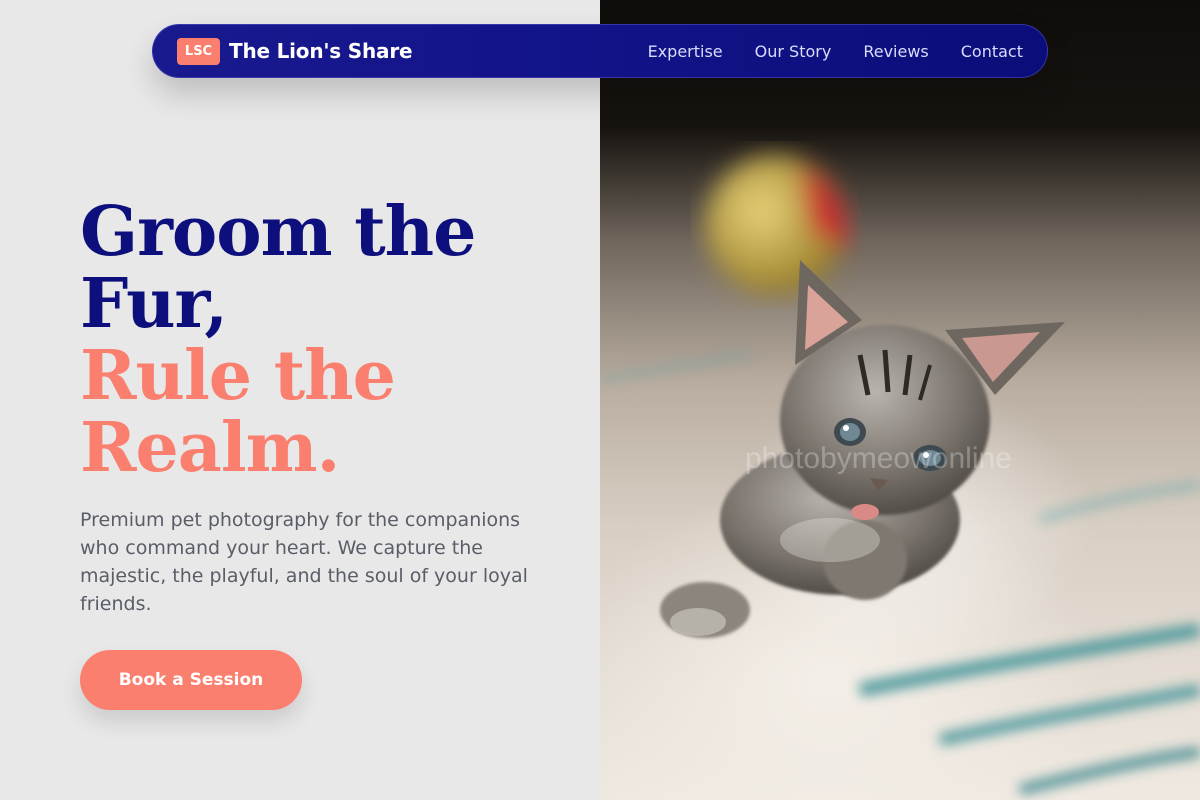  What do you see at coordinates (793, 51) in the screenshot?
I see `nav-link-our-story: Our Story` at bounding box center [793, 51].